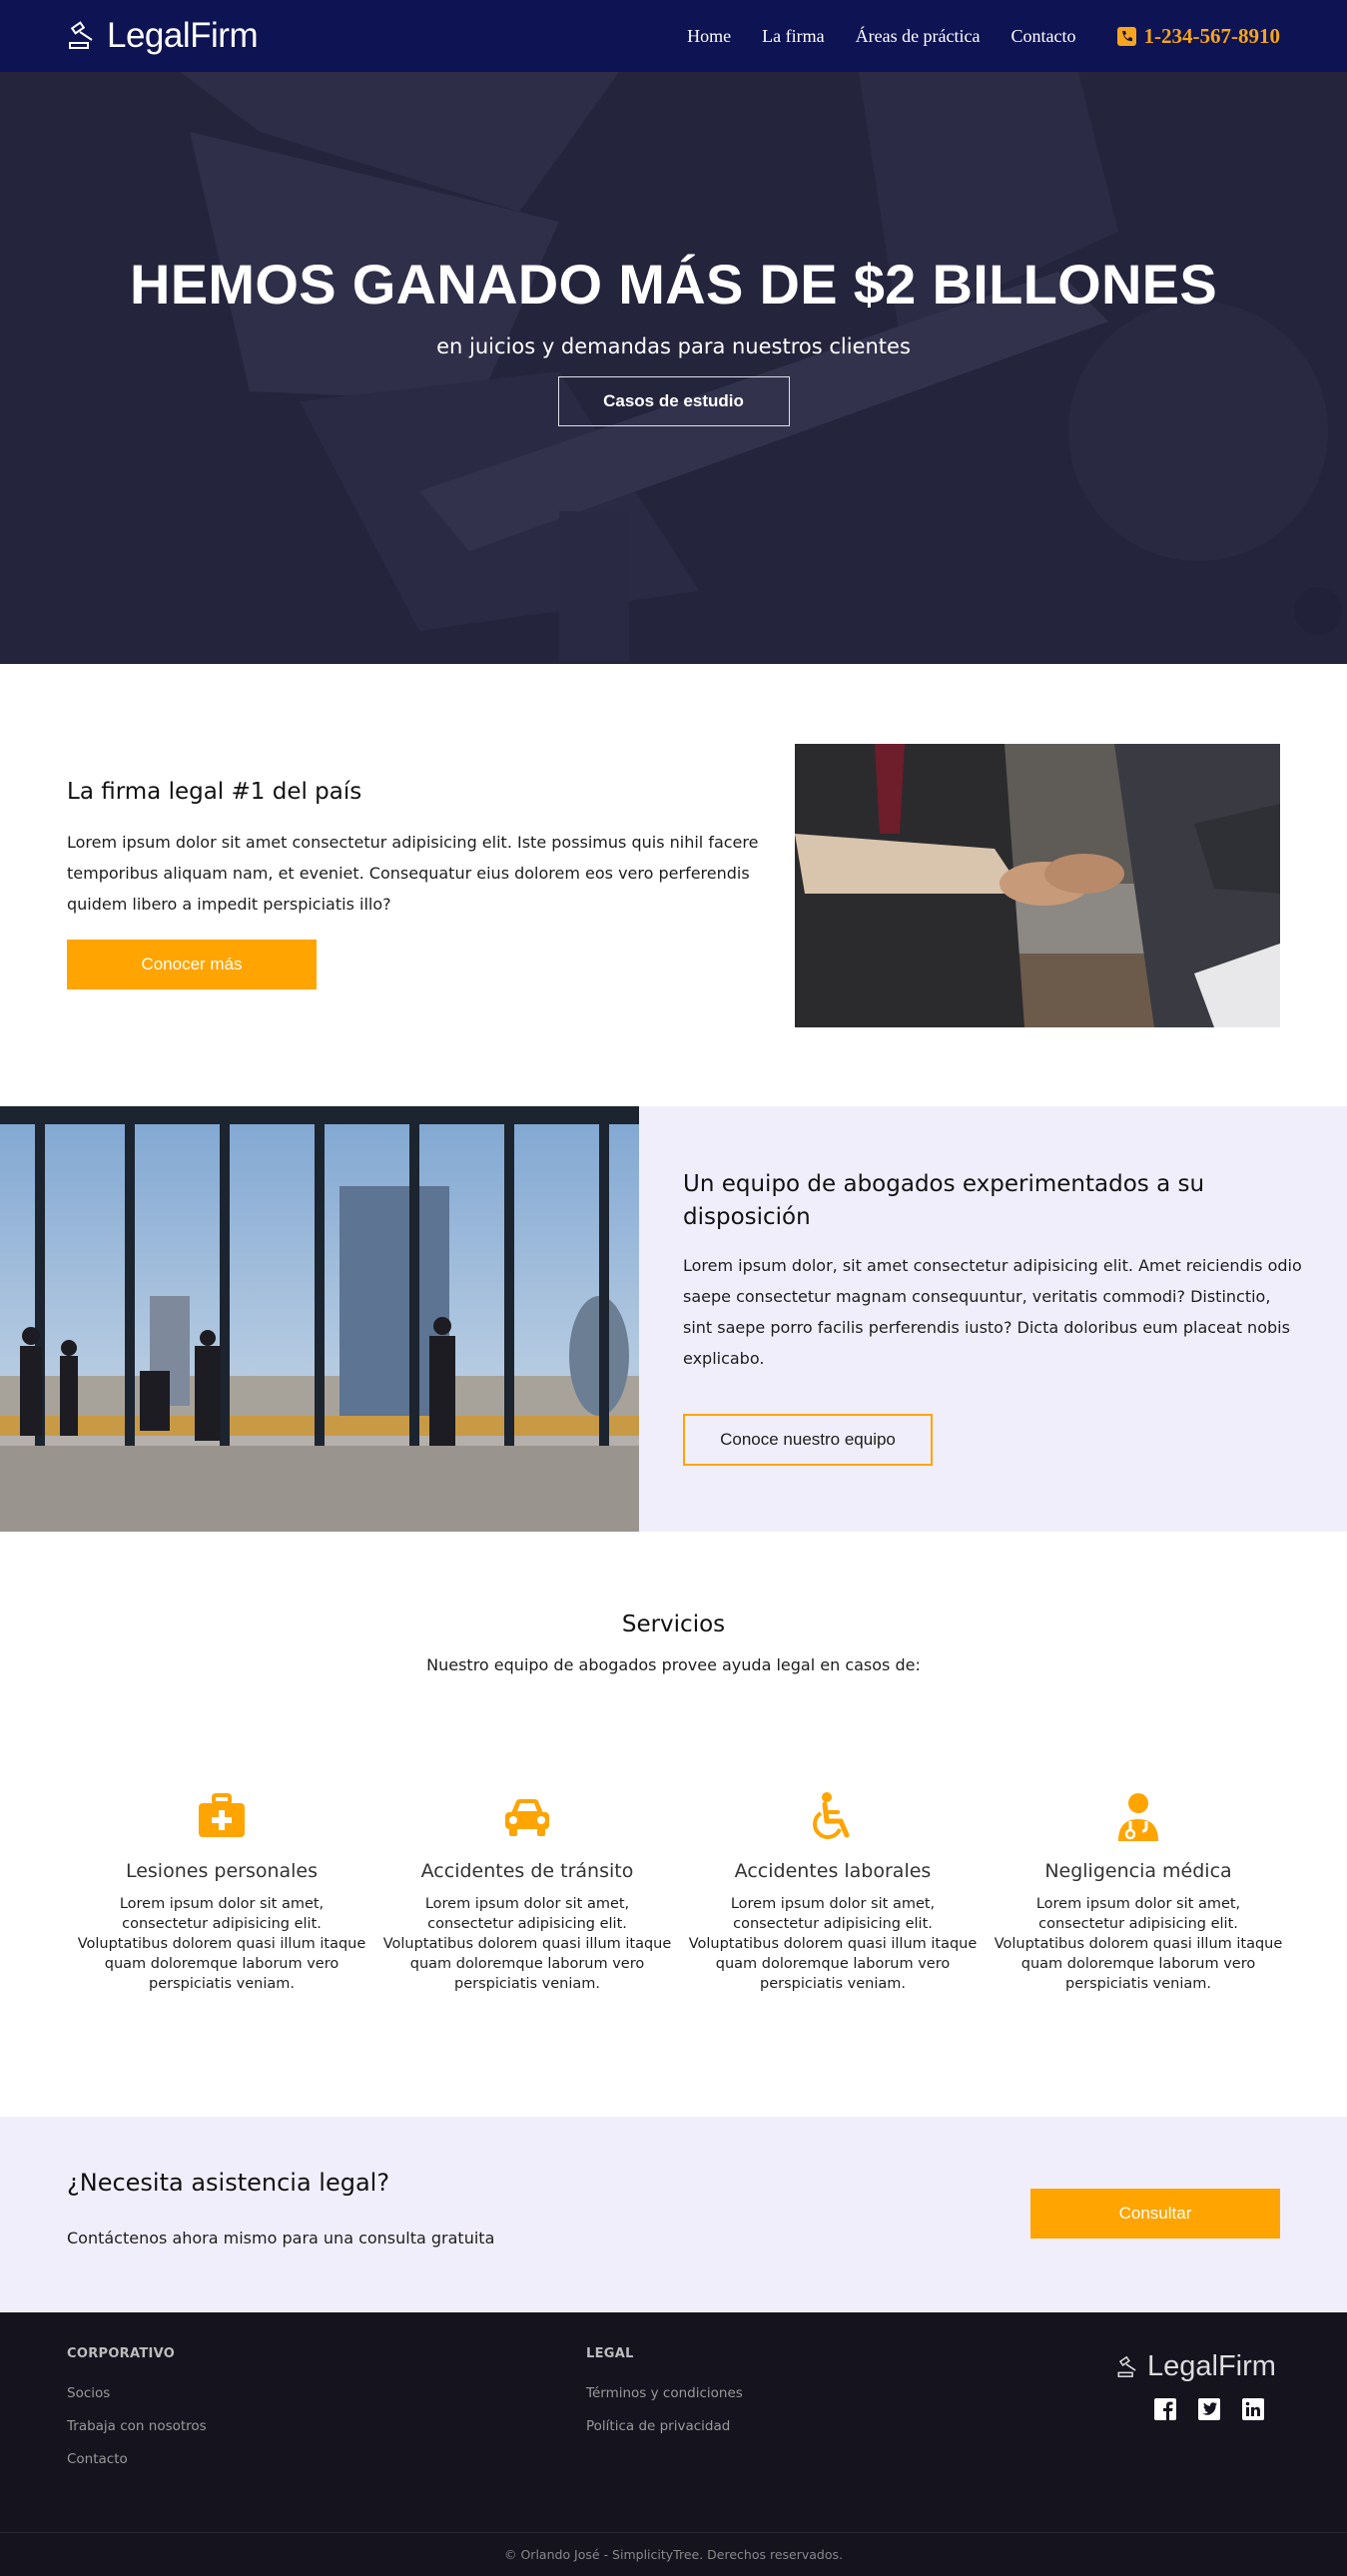 The width and height of the screenshot is (1347, 2576). Describe the element at coordinates (121, 2353) in the screenshot. I see `footer-corporate-heading: CORPORATIVO` at that location.